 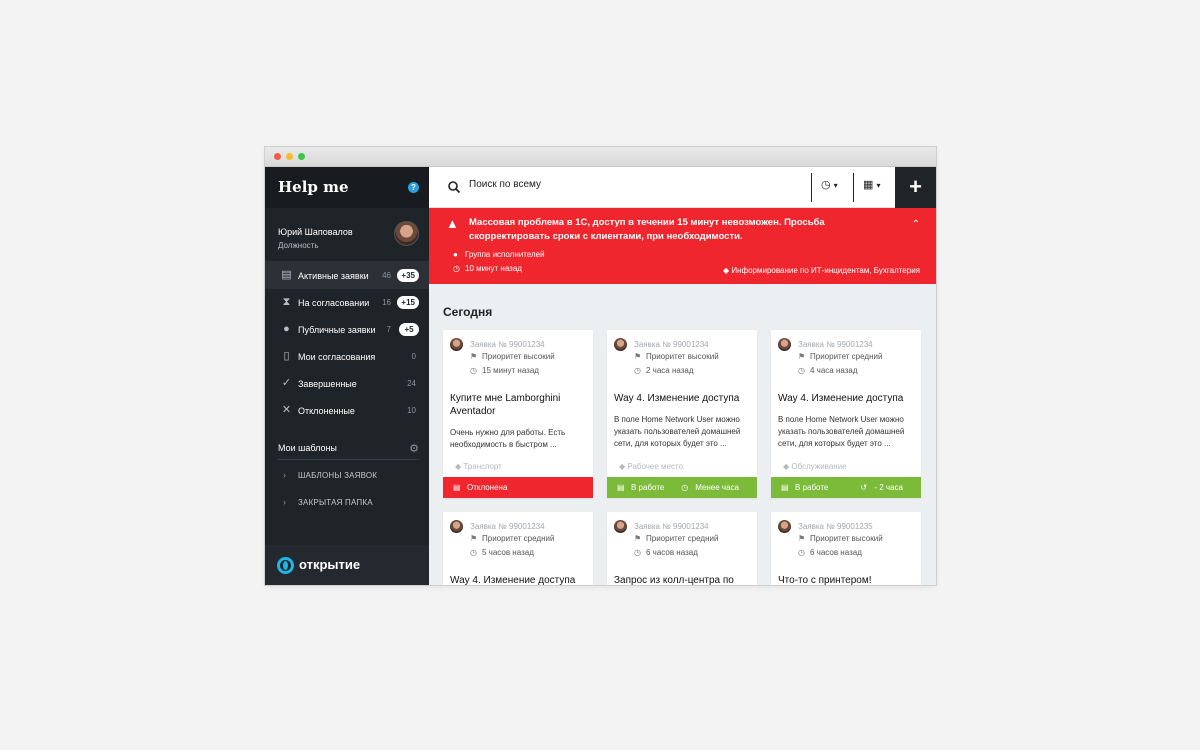 What do you see at coordinates (510, 370) in the screenshot?
I see `time-label: 15 минут назад` at bounding box center [510, 370].